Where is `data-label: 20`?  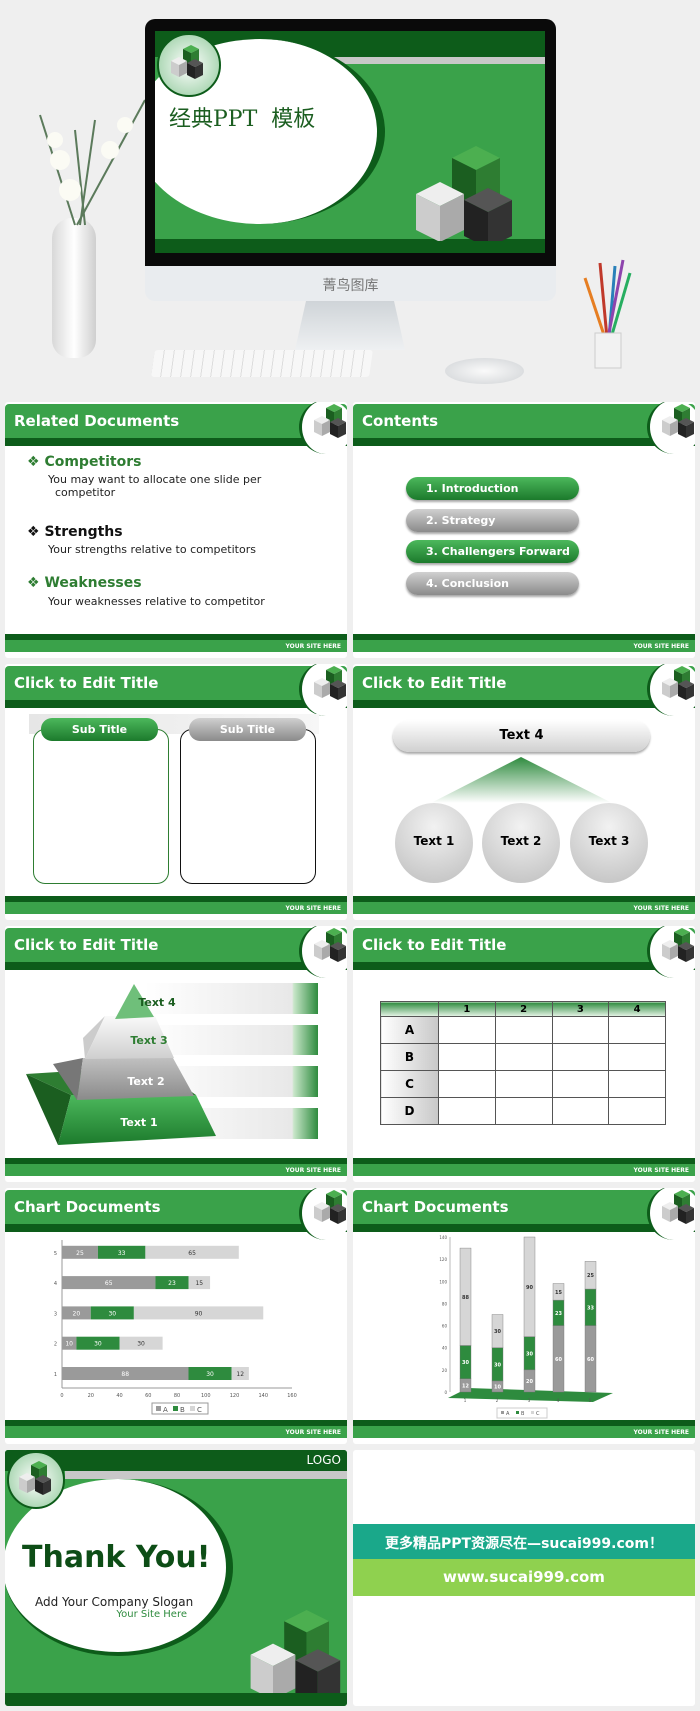 data-label: 20 is located at coordinates (77, 1313).